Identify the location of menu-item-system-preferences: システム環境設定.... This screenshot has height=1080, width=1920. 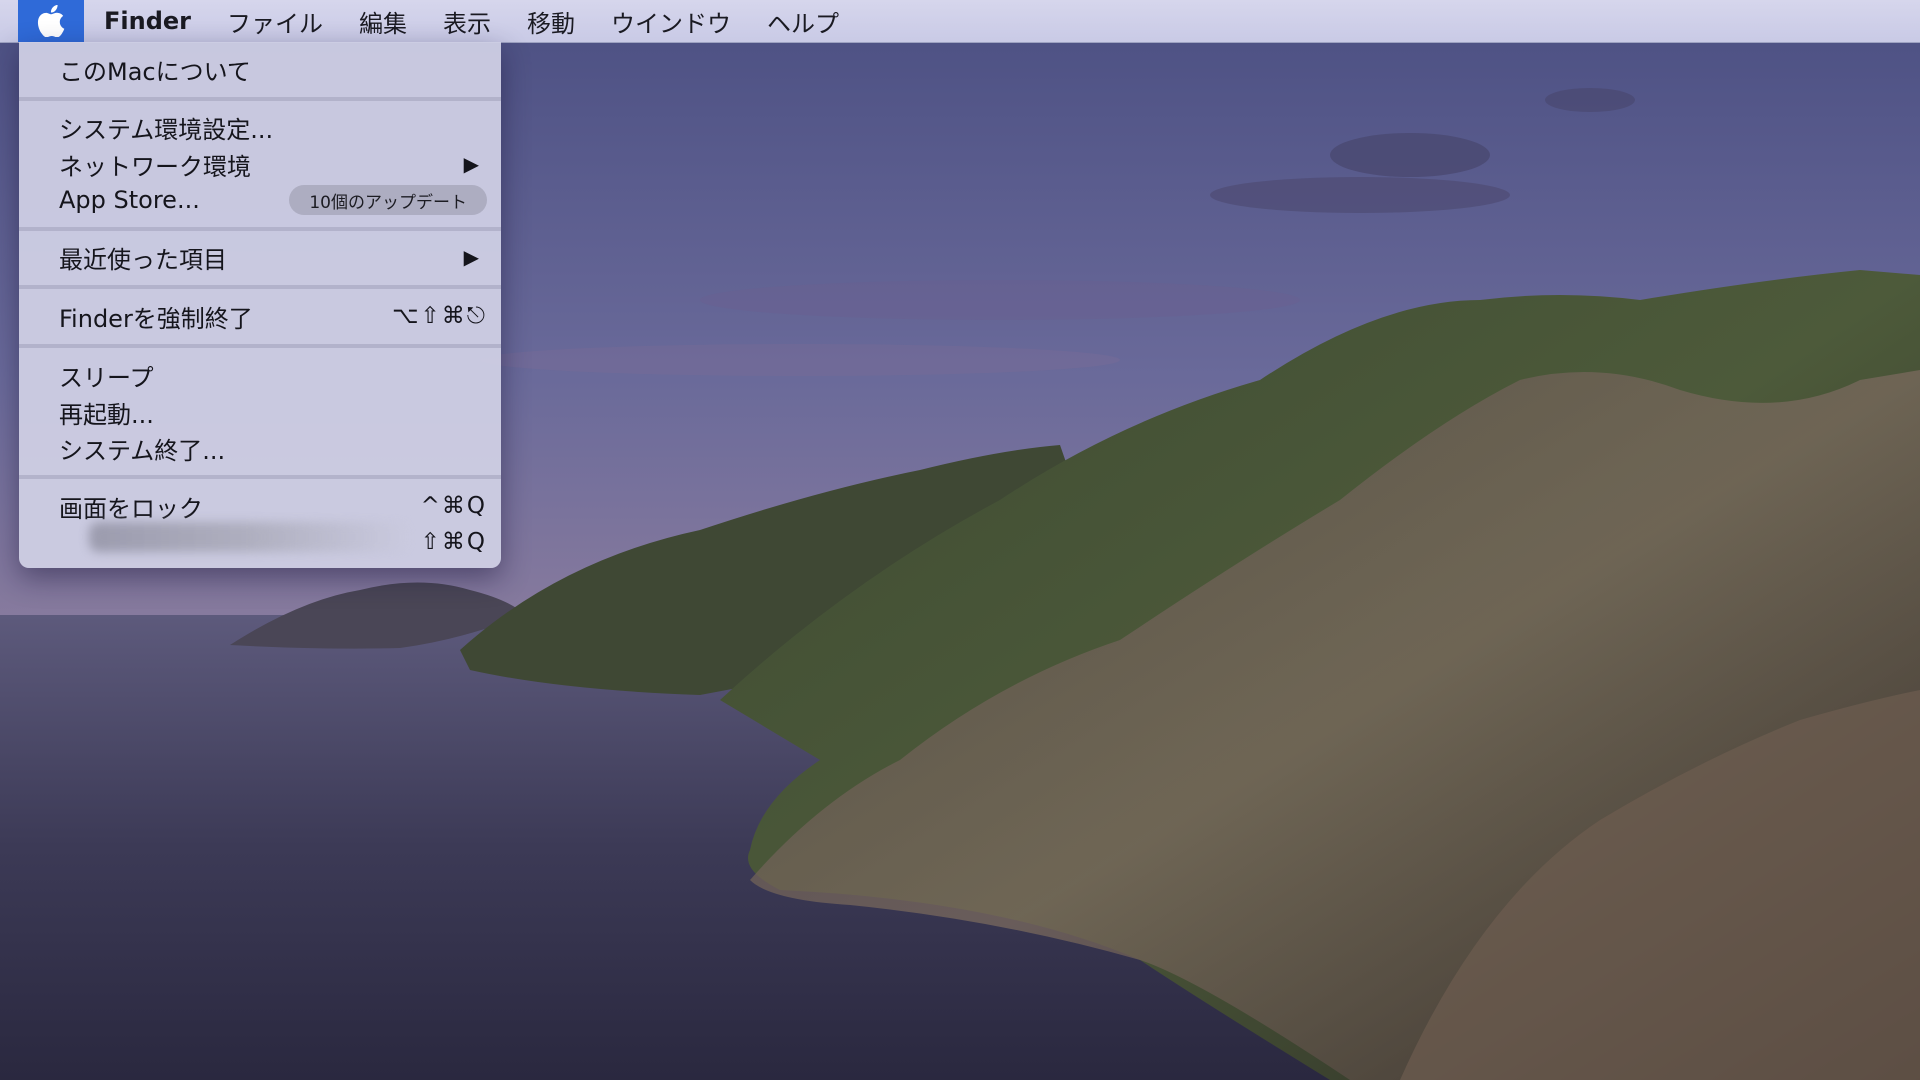
(273, 127).